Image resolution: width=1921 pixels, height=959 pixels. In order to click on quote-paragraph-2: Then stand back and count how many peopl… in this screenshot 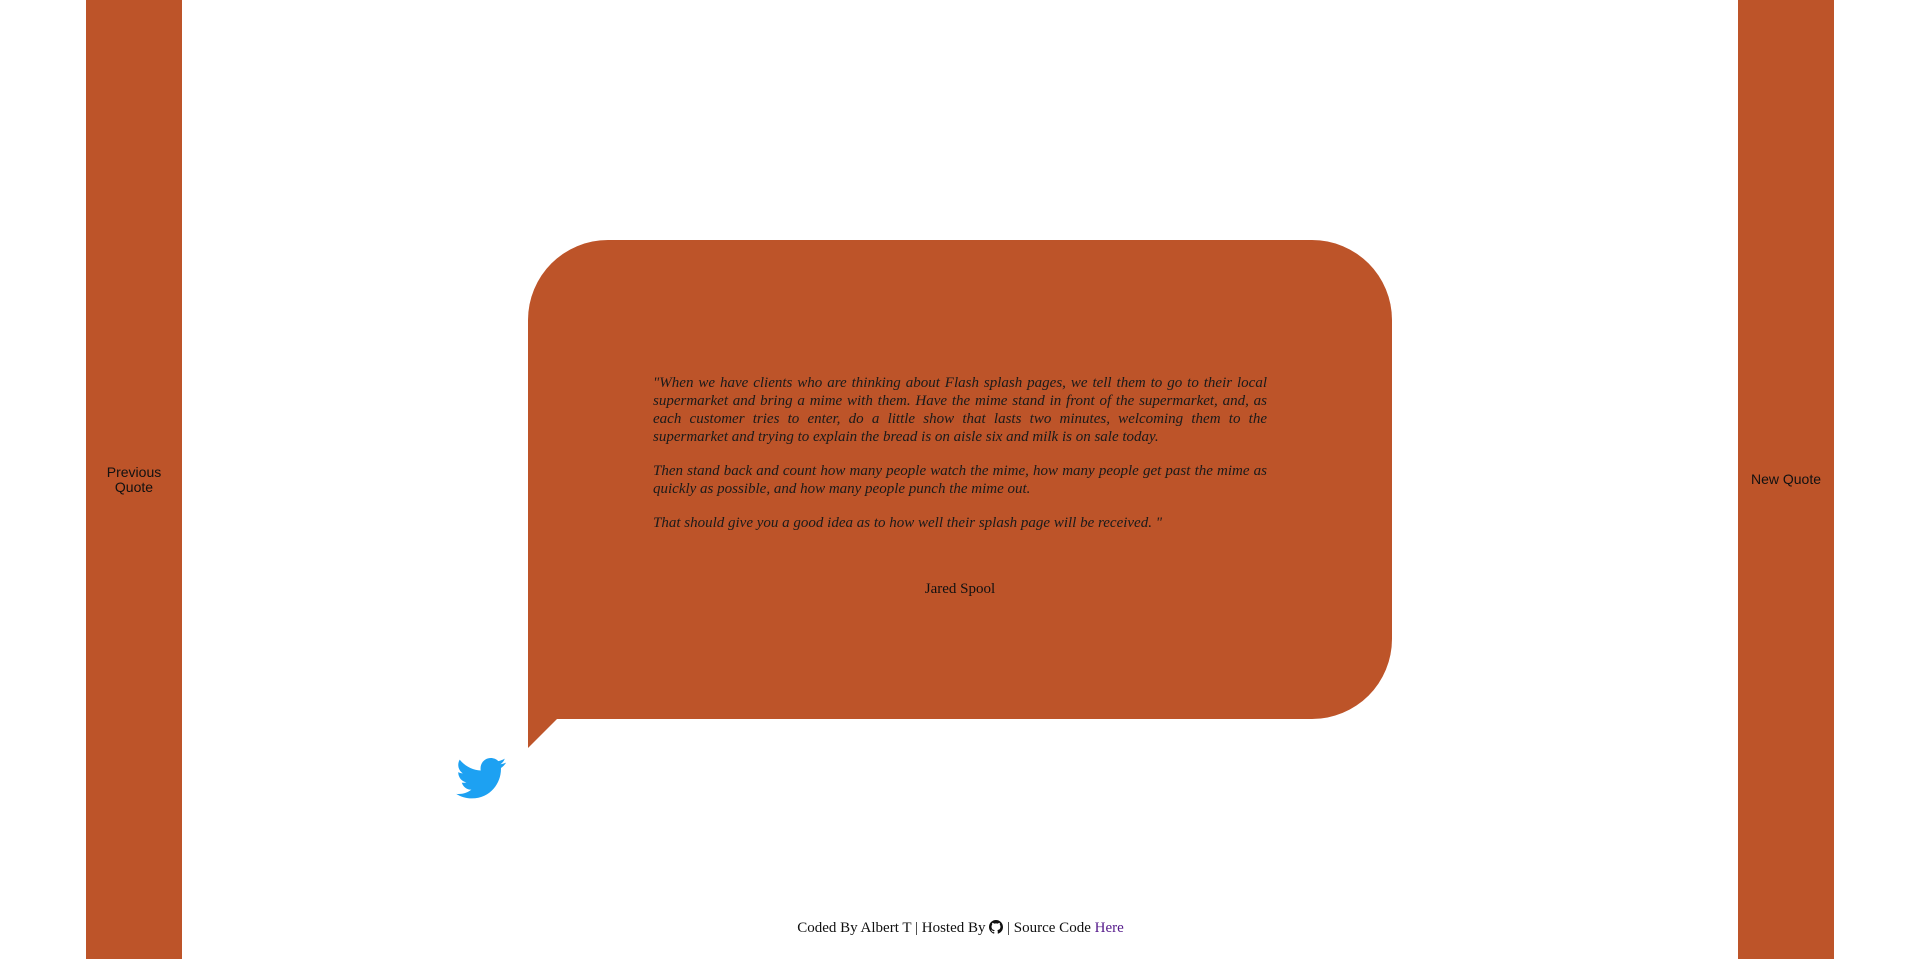, I will do `click(960, 480)`.